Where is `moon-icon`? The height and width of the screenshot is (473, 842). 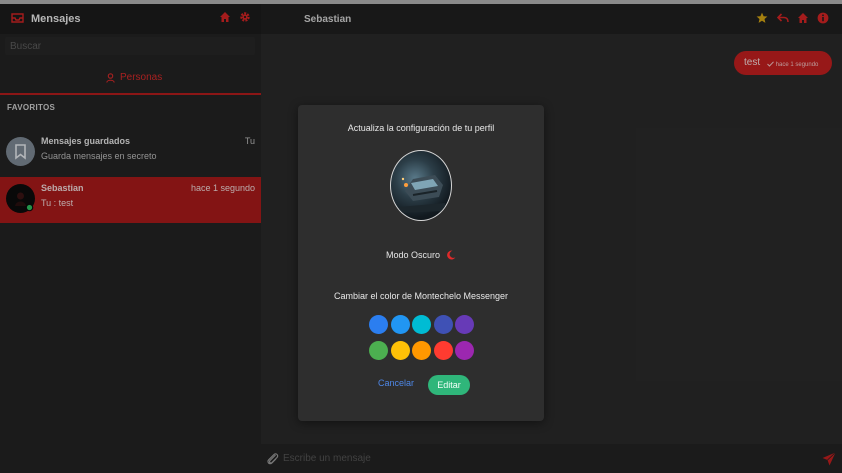
moon-icon is located at coordinates (451, 255).